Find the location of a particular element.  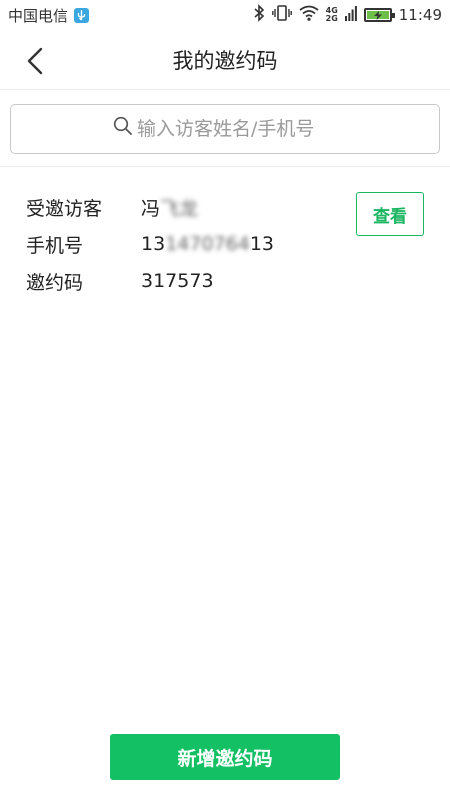

vibrate-icon is located at coordinates (281, 15).